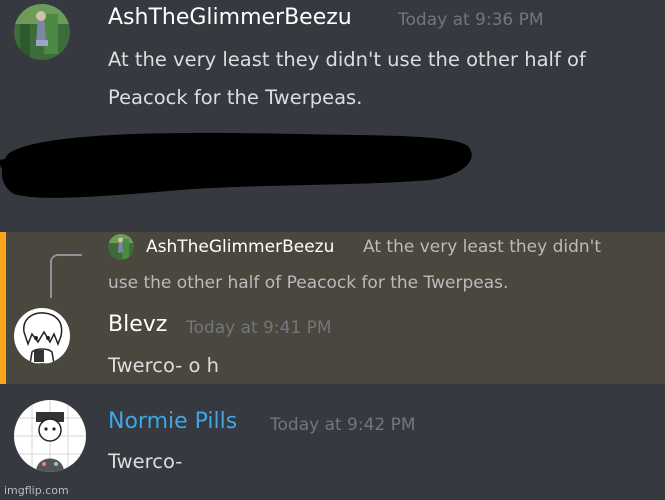  What do you see at coordinates (145, 461) in the screenshot?
I see `message-text-line: Twerco-` at bounding box center [145, 461].